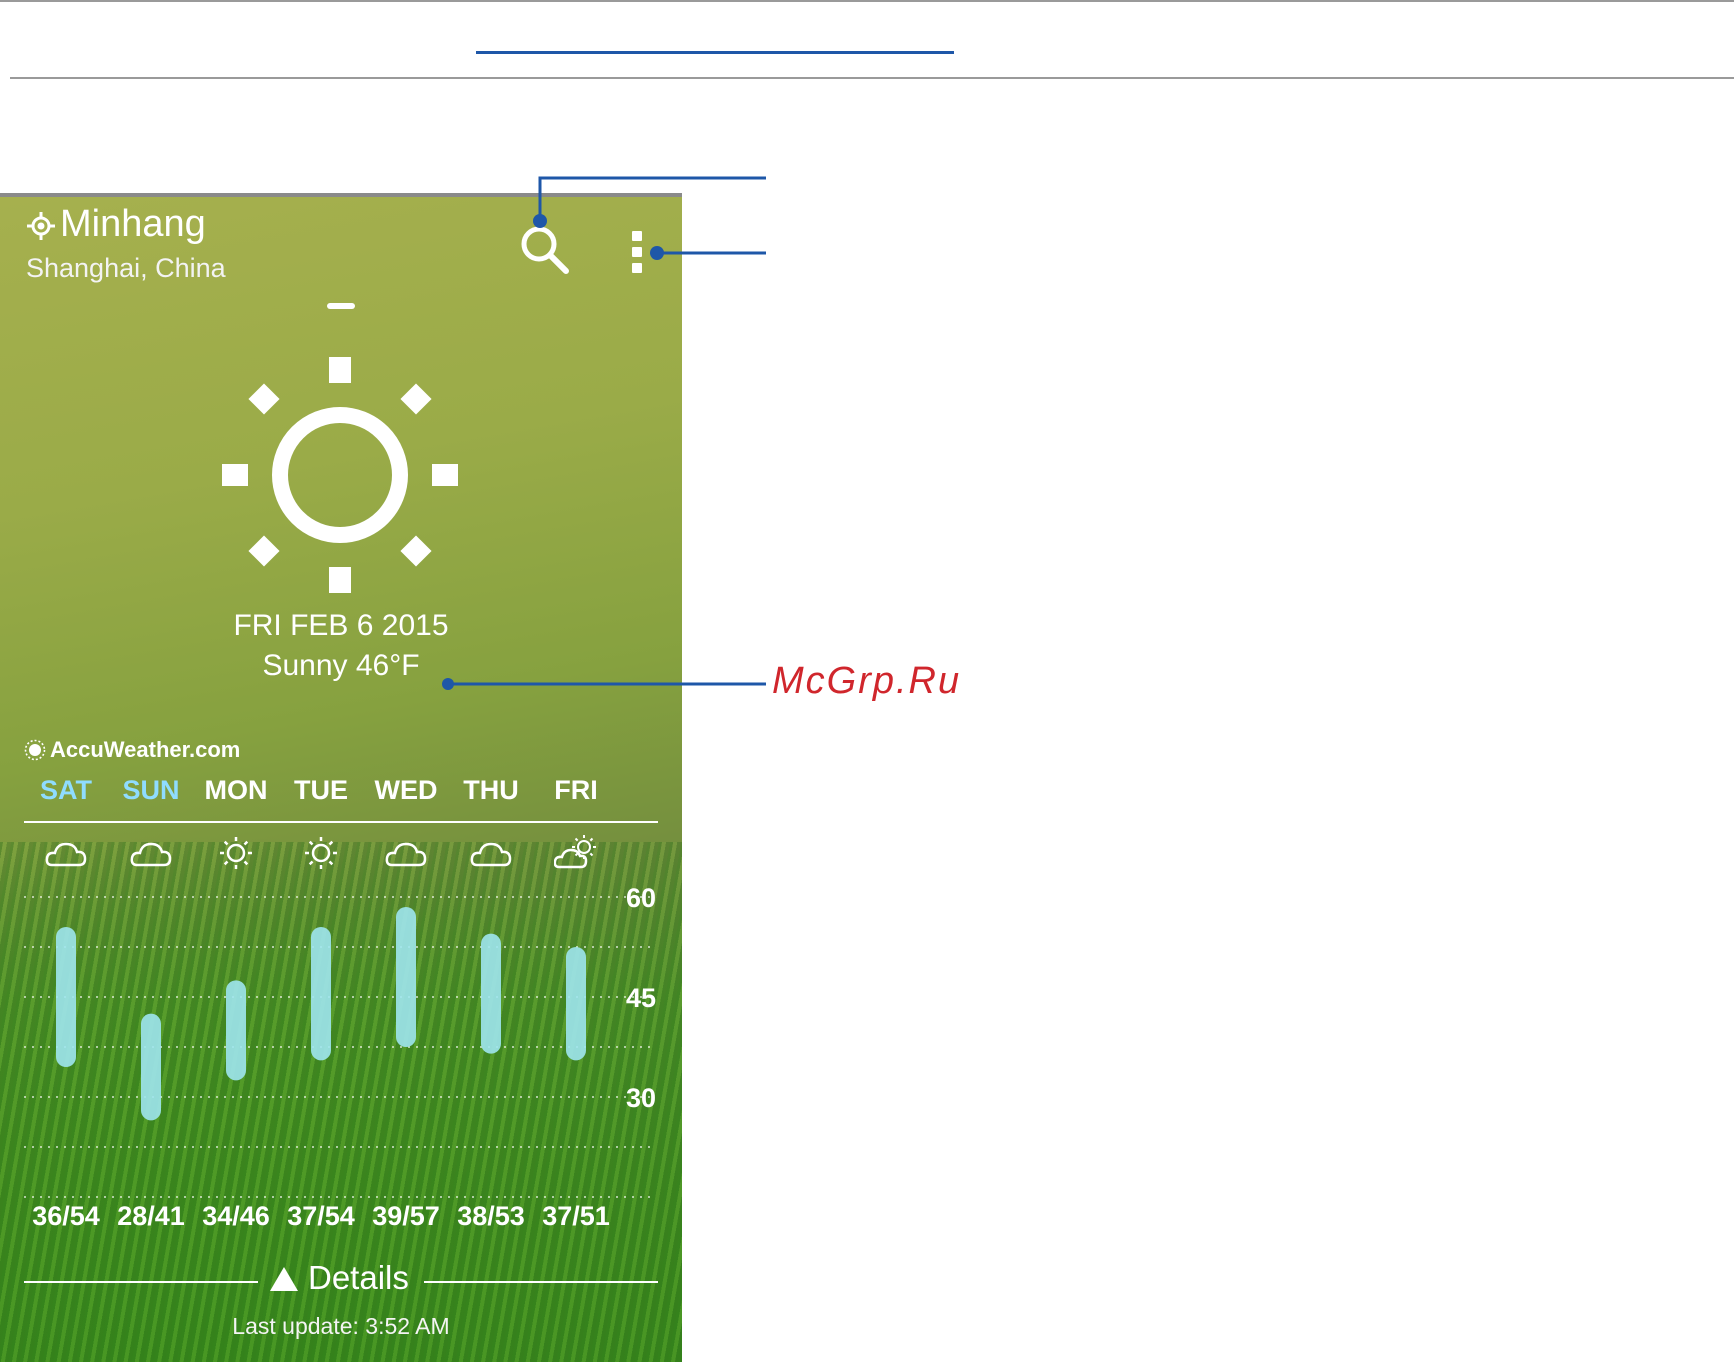 Image resolution: width=1734 pixels, height=1362 pixels. I want to click on y-tick-label: 60, so click(641, 898).